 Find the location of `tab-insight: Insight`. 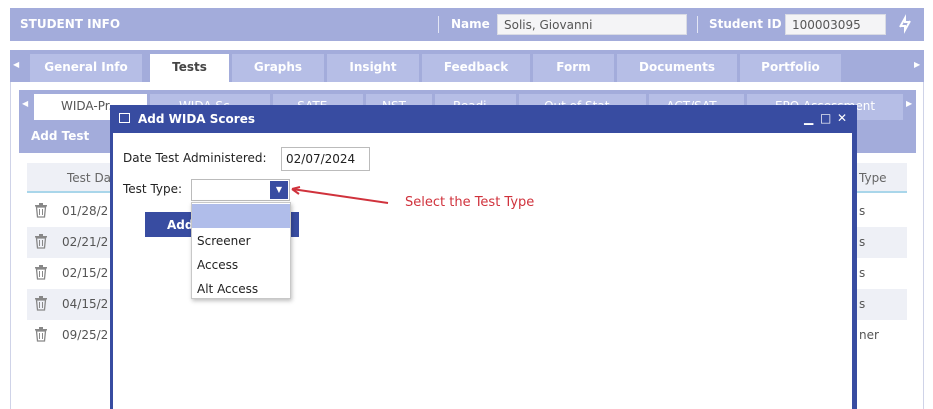

tab-insight: Insight is located at coordinates (373, 68).